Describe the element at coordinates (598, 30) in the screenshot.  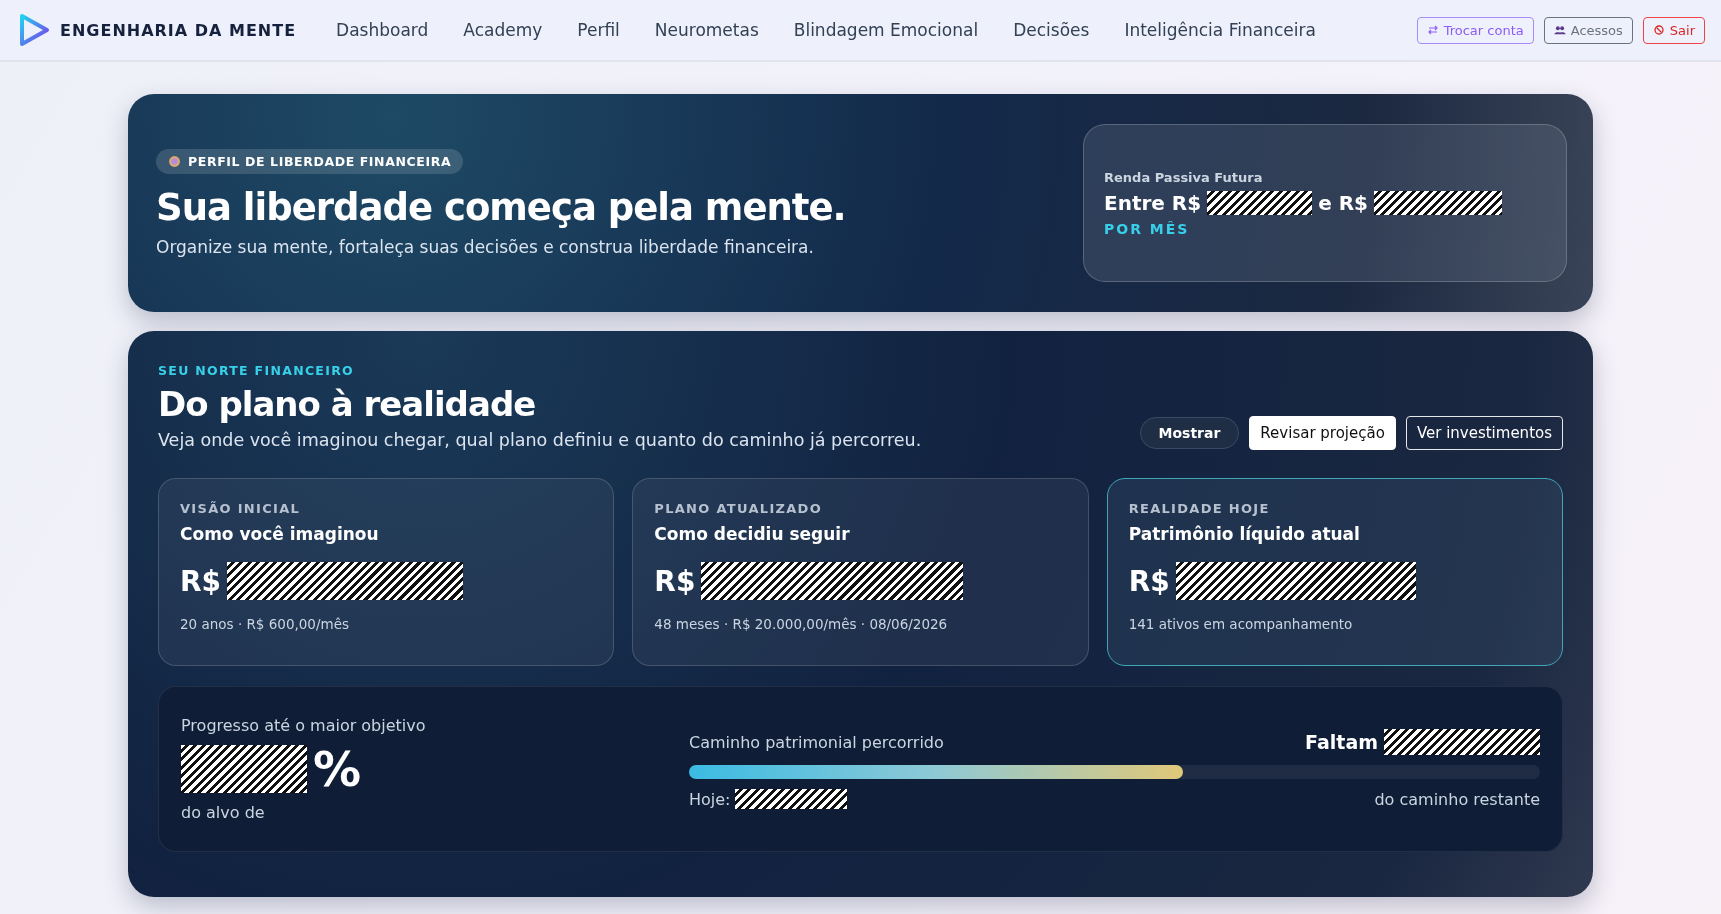
I see `nav-link: Perfil` at that location.